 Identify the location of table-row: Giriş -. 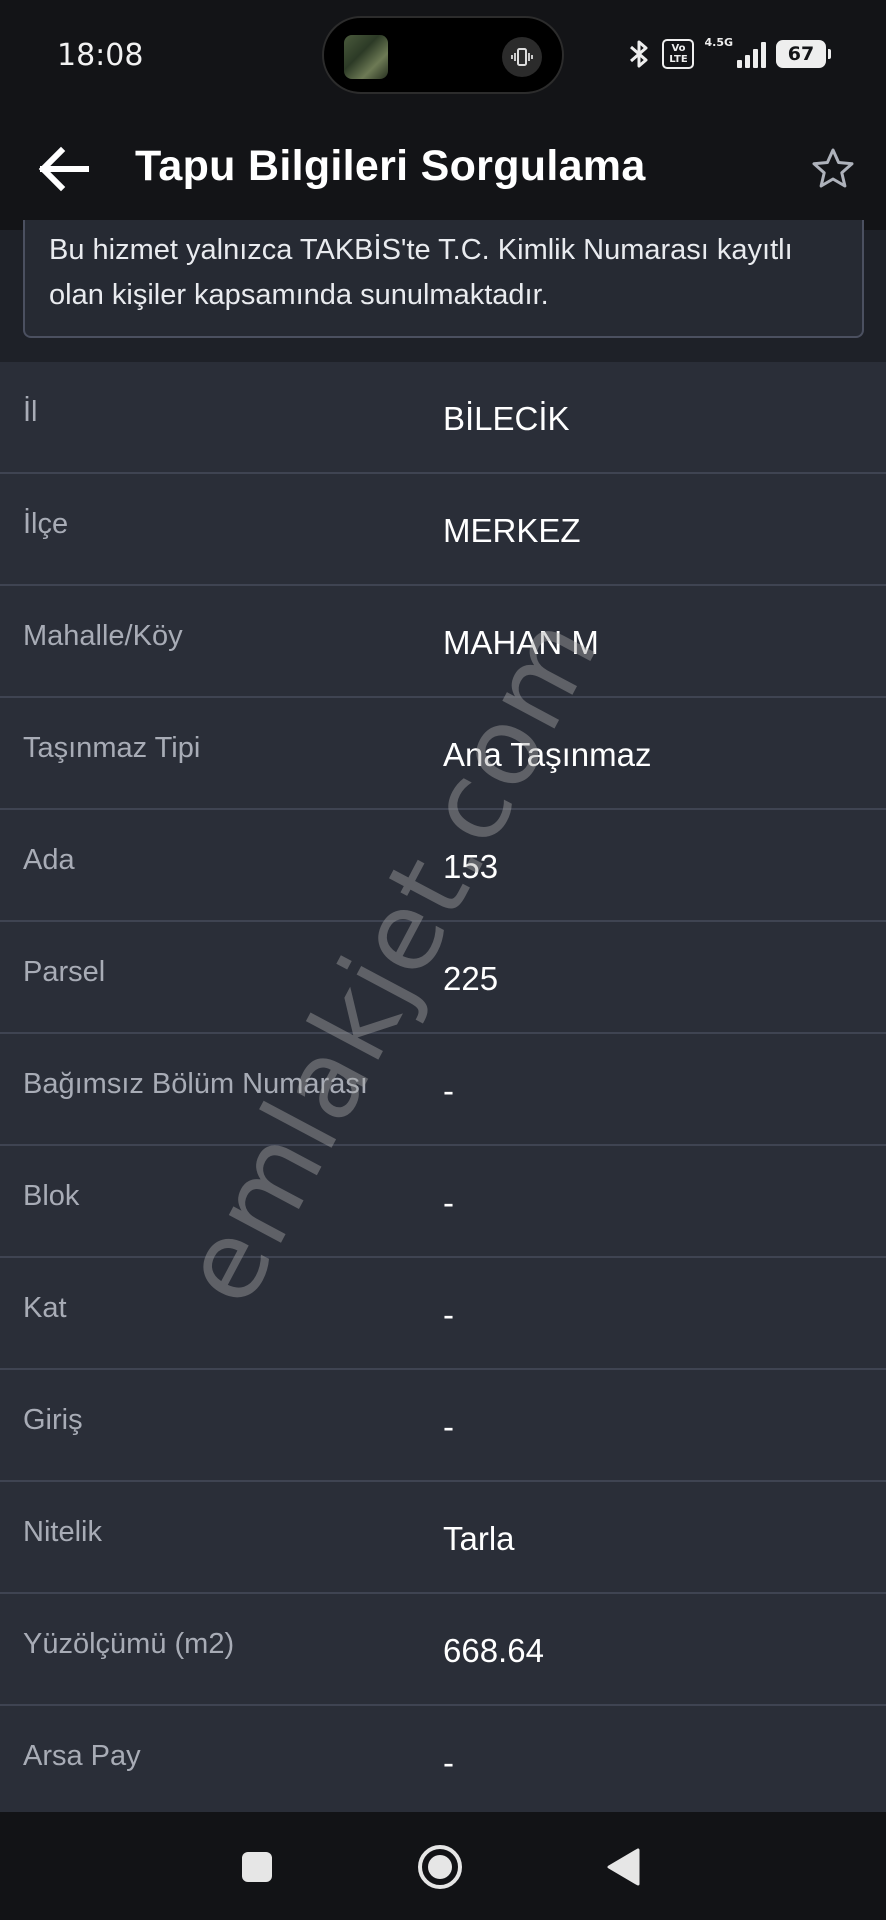
(443, 1426).